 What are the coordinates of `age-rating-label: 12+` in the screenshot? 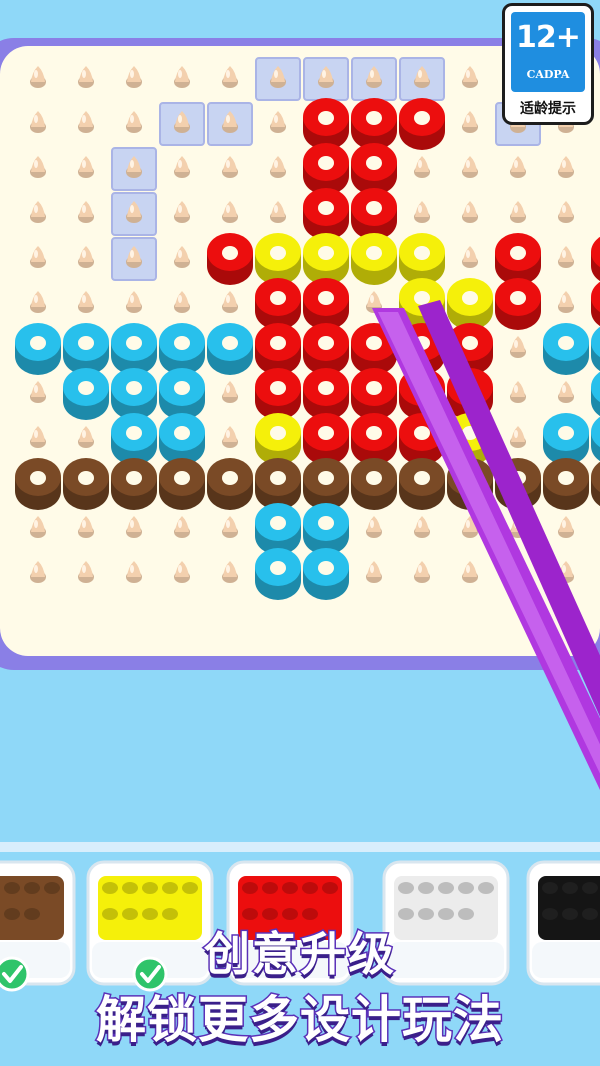 It's located at (548, 37).